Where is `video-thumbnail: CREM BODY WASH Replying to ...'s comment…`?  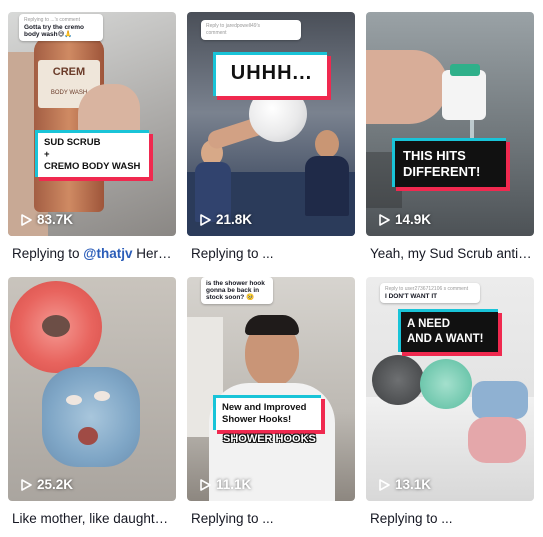
video-thumbnail: CREM BODY WASH Replying to ...'s comment… is located at coordinates (92, 124).